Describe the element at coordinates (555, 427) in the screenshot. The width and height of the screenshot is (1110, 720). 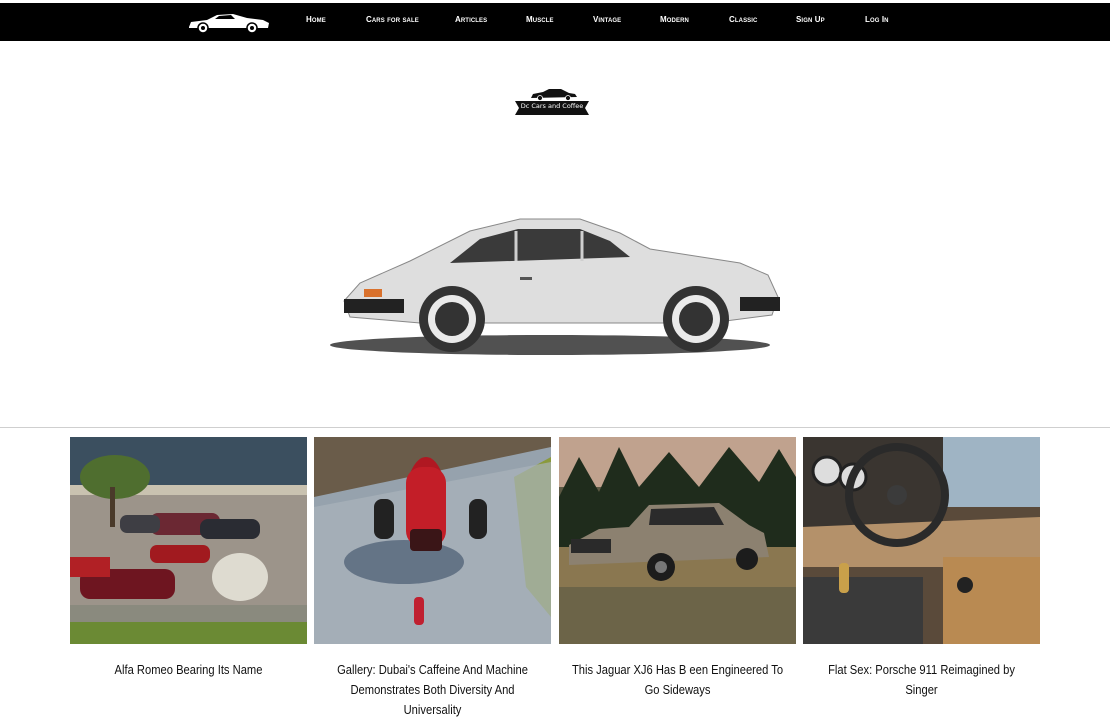
I see `section-divider` at that location.